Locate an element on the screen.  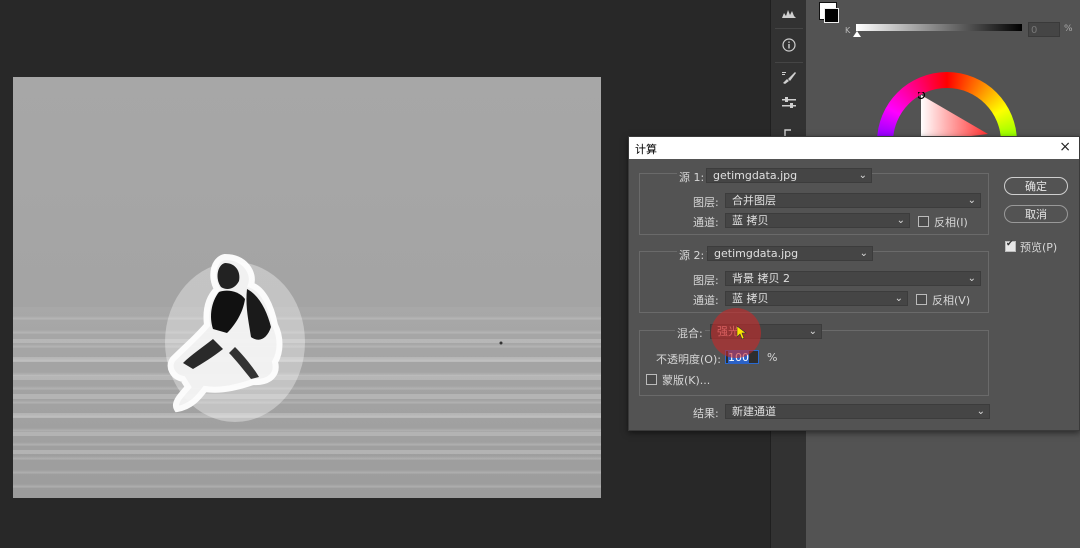
info-icon is located at coordinates (789, 45).